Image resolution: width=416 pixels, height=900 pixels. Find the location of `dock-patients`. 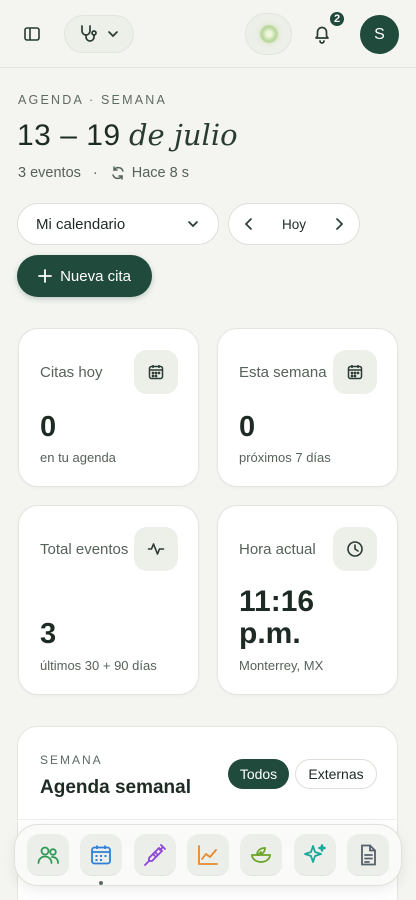

dock-patients is located at coordinates (47, 855).